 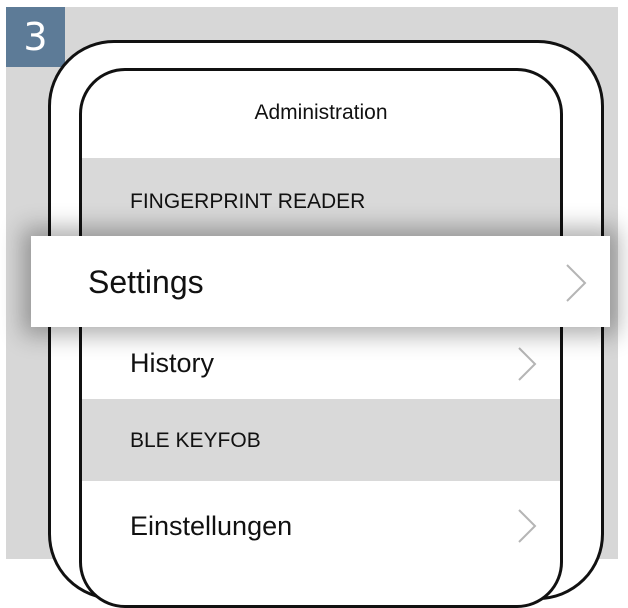 I want to click on menu-item-label: Settings, so click(x=146, y=282).